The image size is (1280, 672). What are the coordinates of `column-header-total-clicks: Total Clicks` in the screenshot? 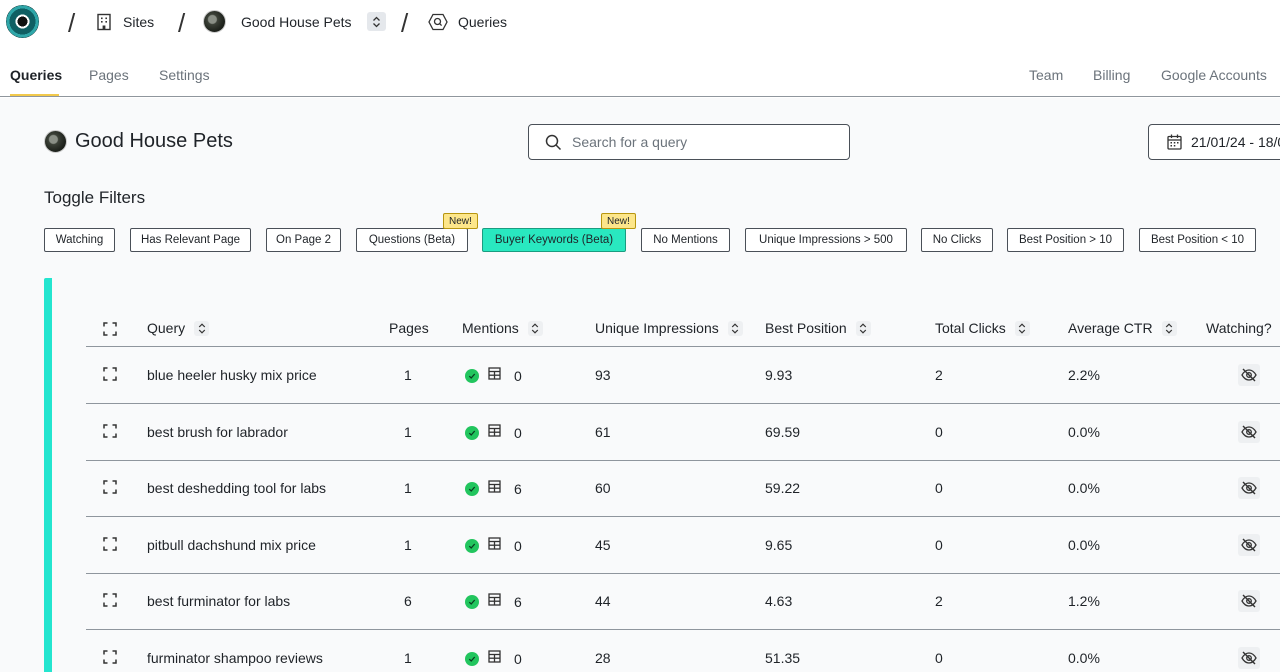 It's located at (982, 328).